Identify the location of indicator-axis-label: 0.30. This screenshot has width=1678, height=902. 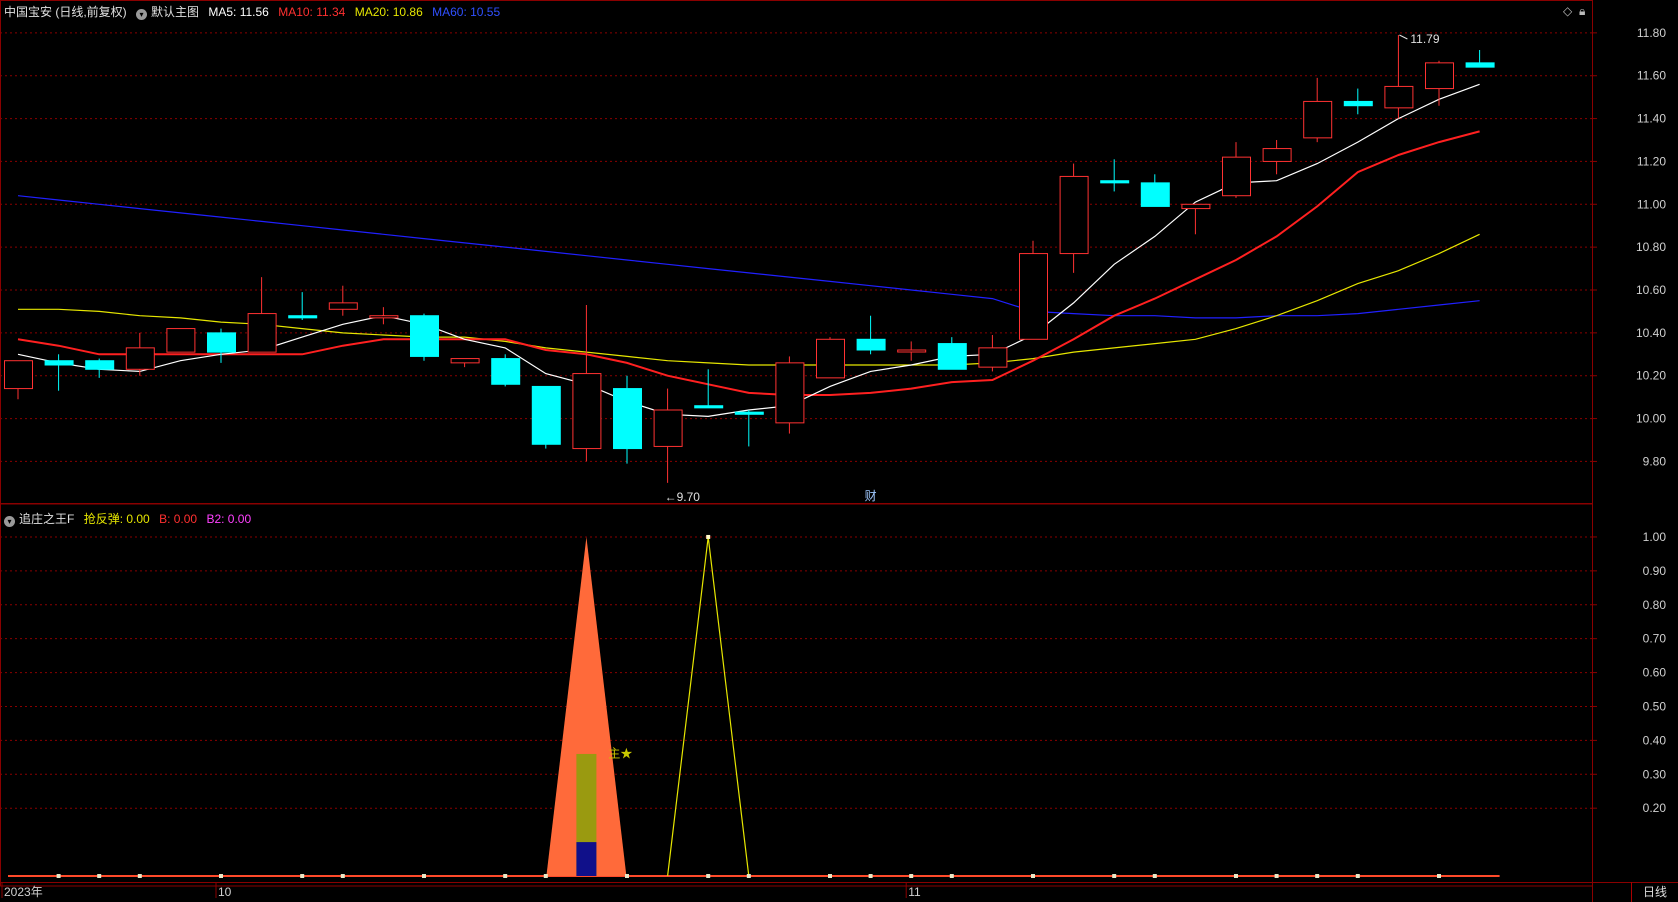
(1655, 774).